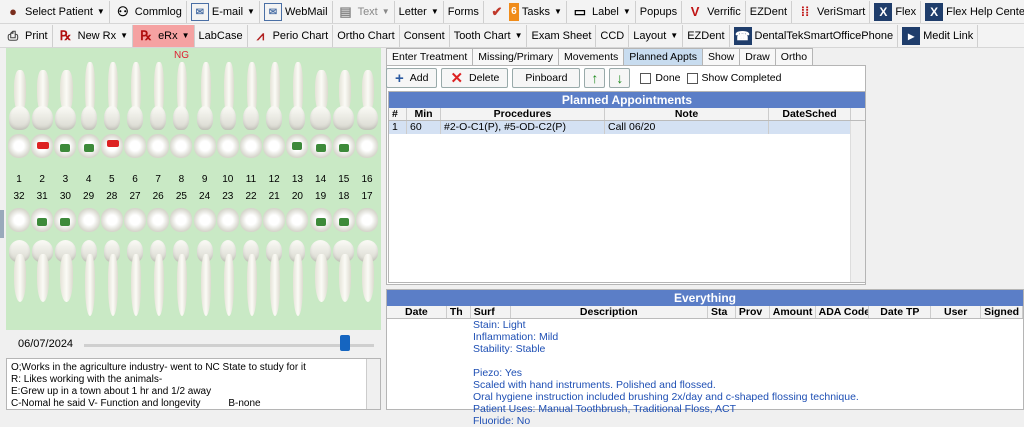  Describe the element at coordinates (112, 179) in the screenshot. I see `tooth-number: 5` at that location.